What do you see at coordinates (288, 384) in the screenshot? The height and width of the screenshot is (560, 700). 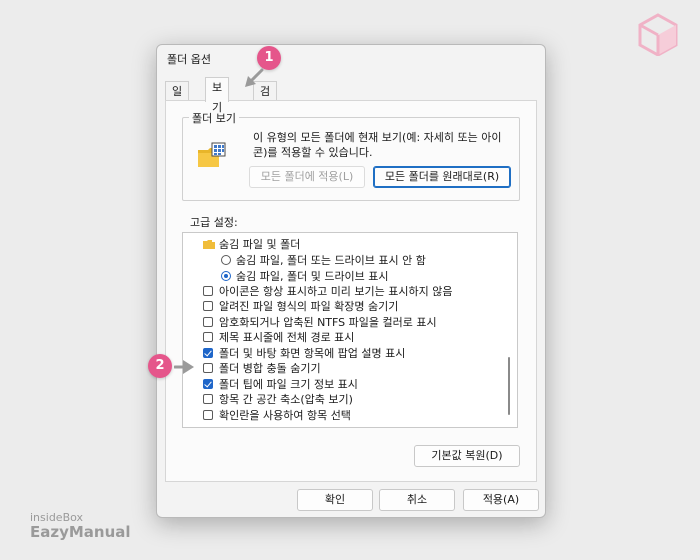 I see `list-item-label: 폴더 팁에 파일 크기 정보 표시` at bounding box center [288, 384].